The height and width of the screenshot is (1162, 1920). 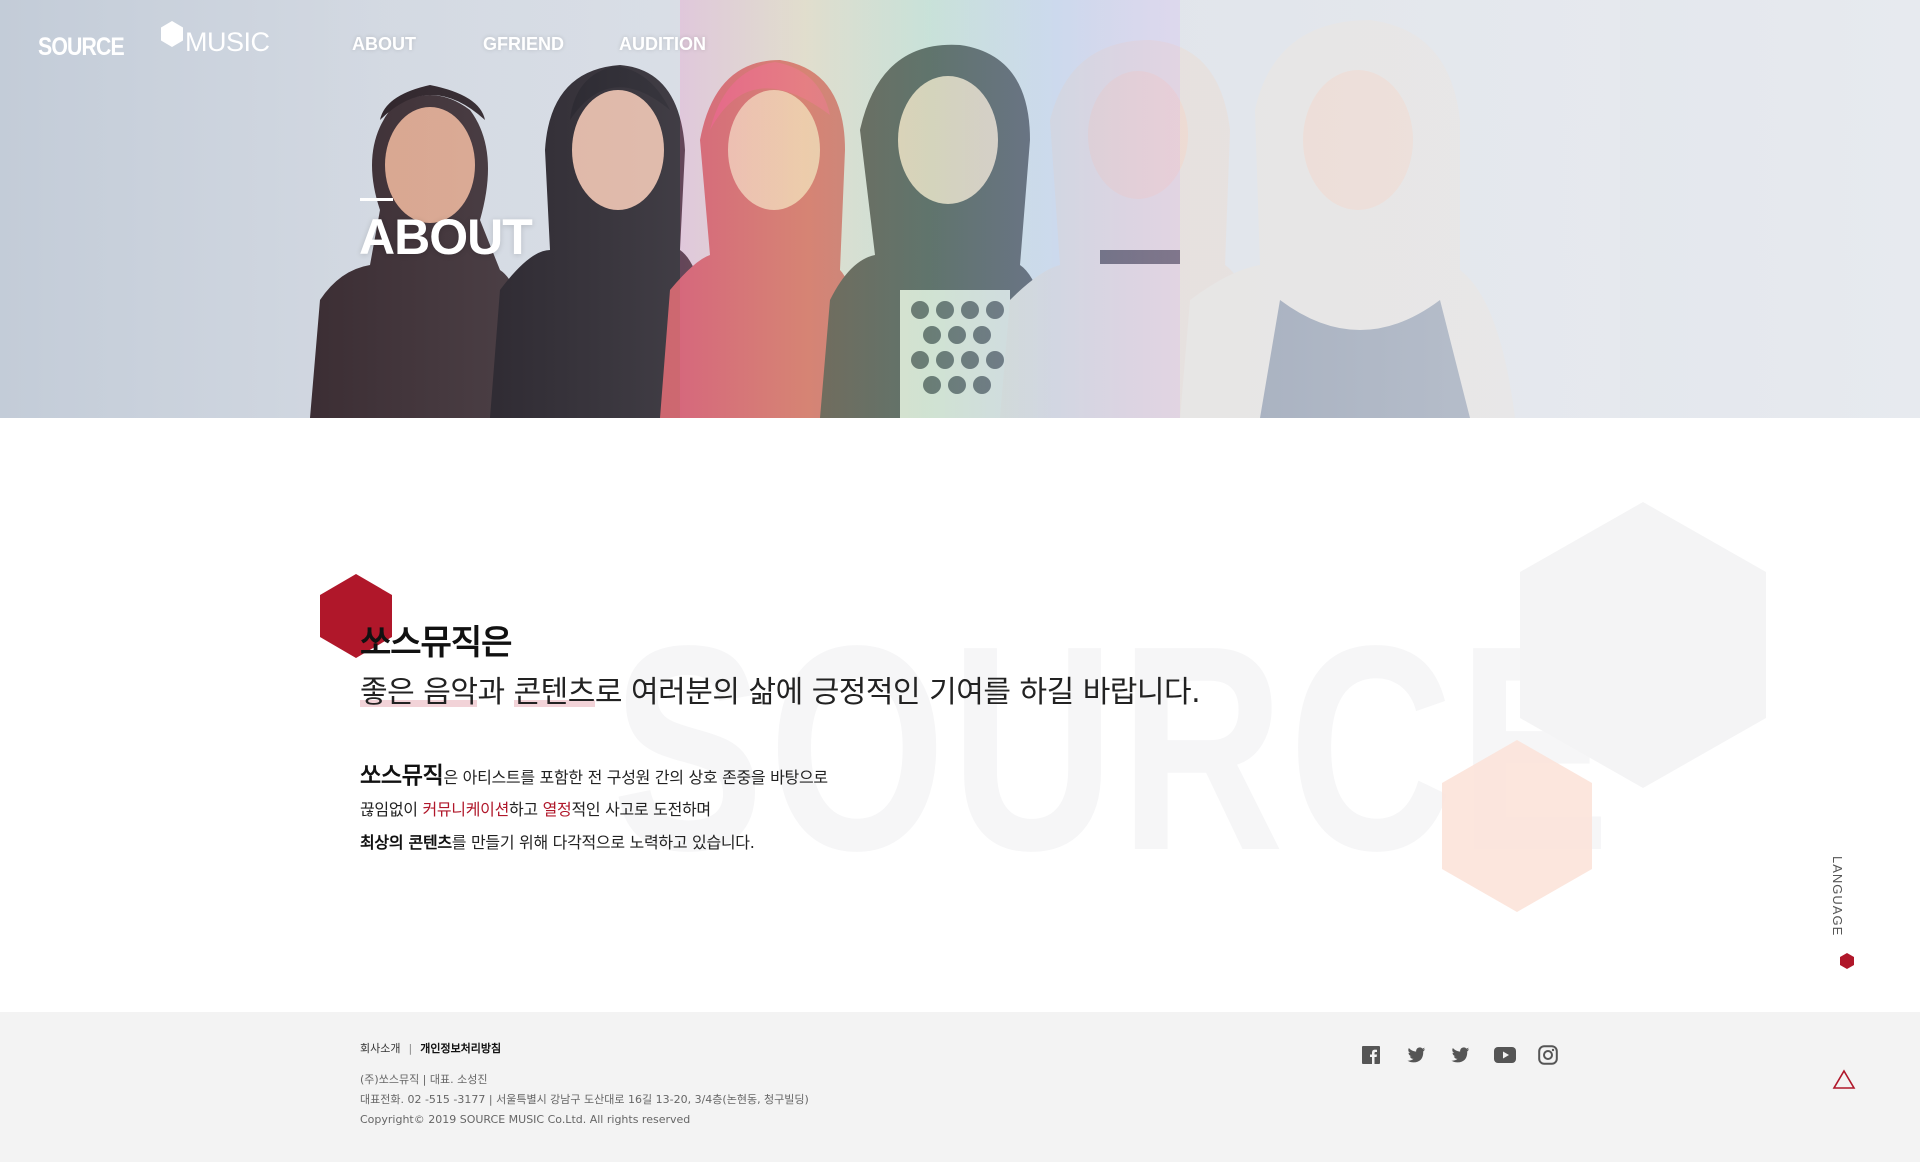 What do you see at coordinates (523, 44) in the screenshot?
I see `nav-item-gfriend: GFRIEND` at bounding box center [523, 44].